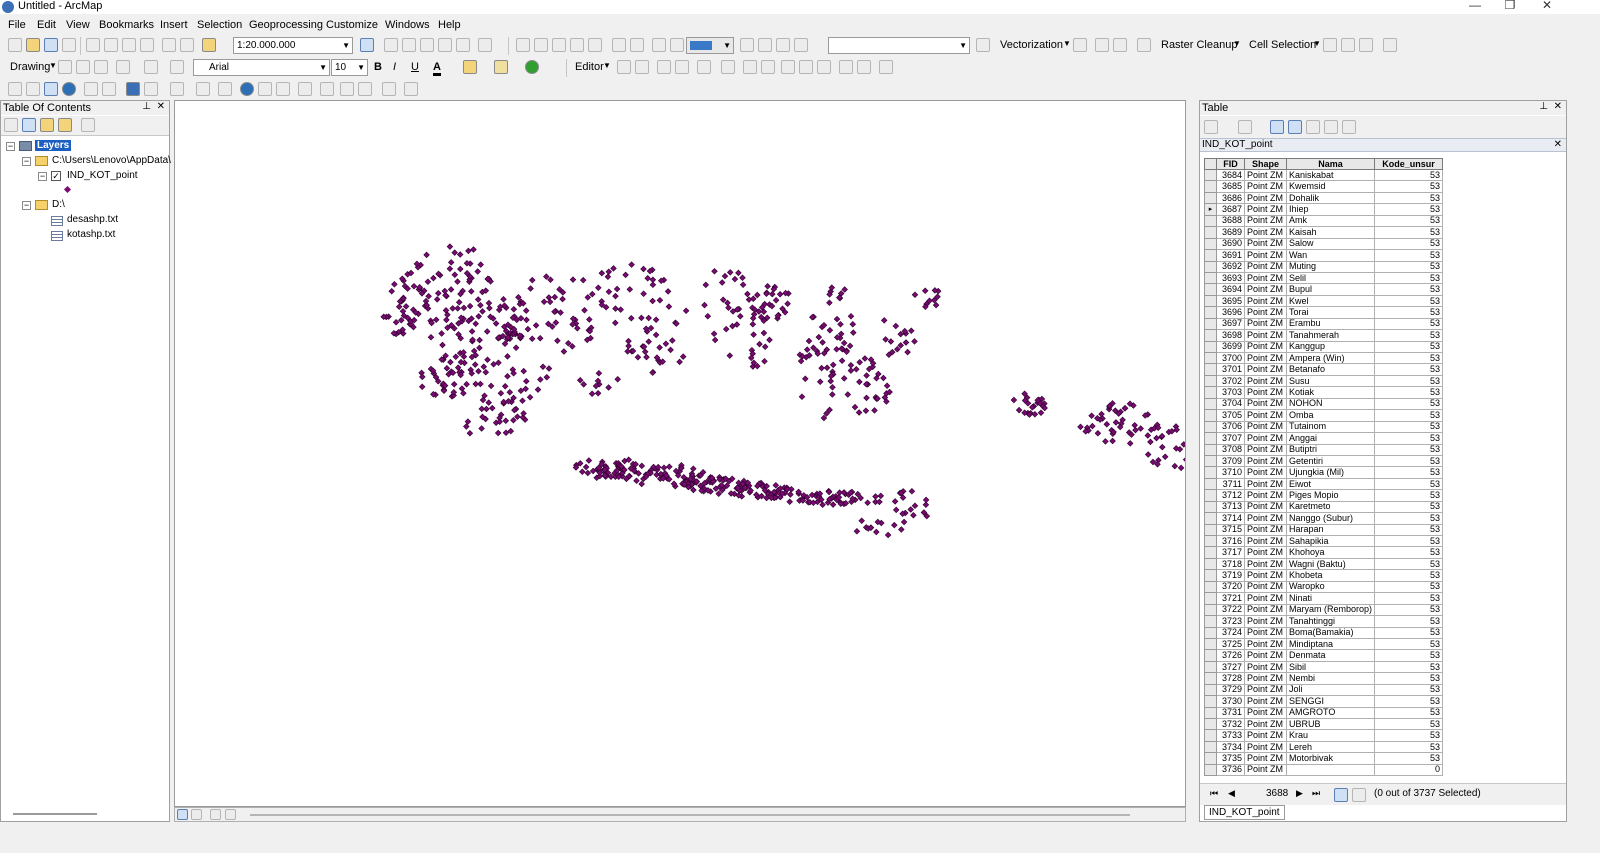  Describe the element at coordinates (177, 89) in the screenshot. I see `select-features-icon` at that location.